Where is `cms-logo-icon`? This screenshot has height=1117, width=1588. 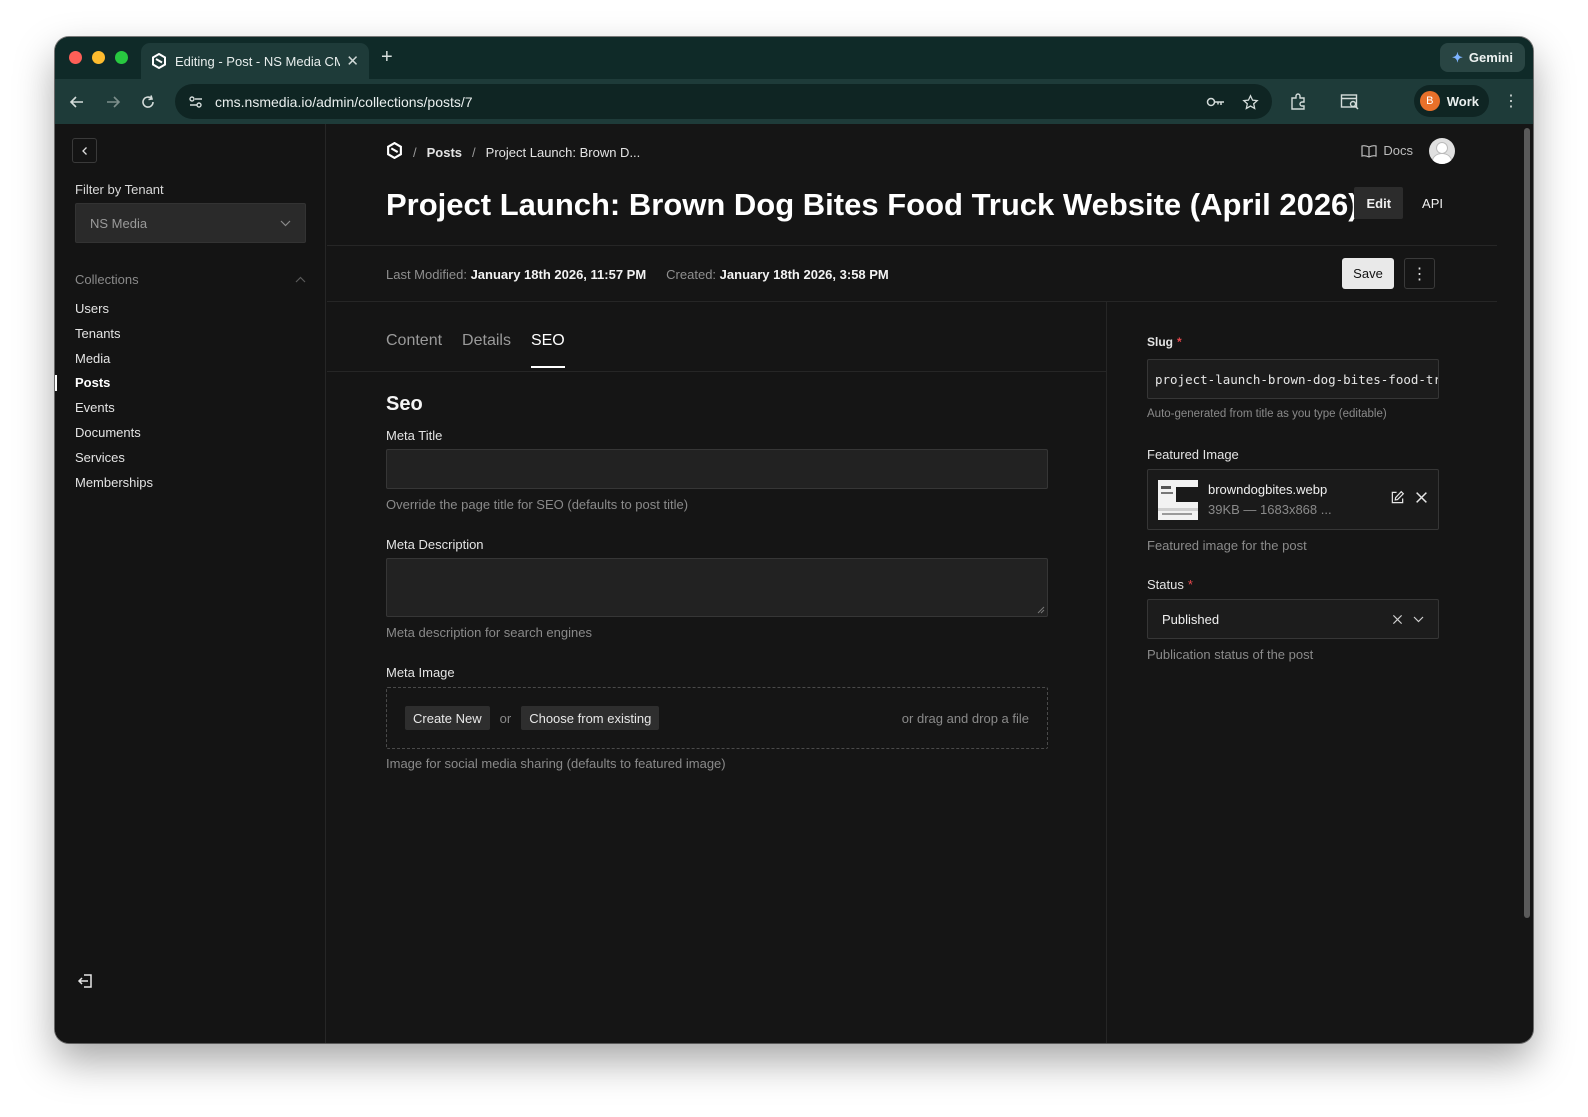
cms-logo-icon is located at coordinates (159, 61).